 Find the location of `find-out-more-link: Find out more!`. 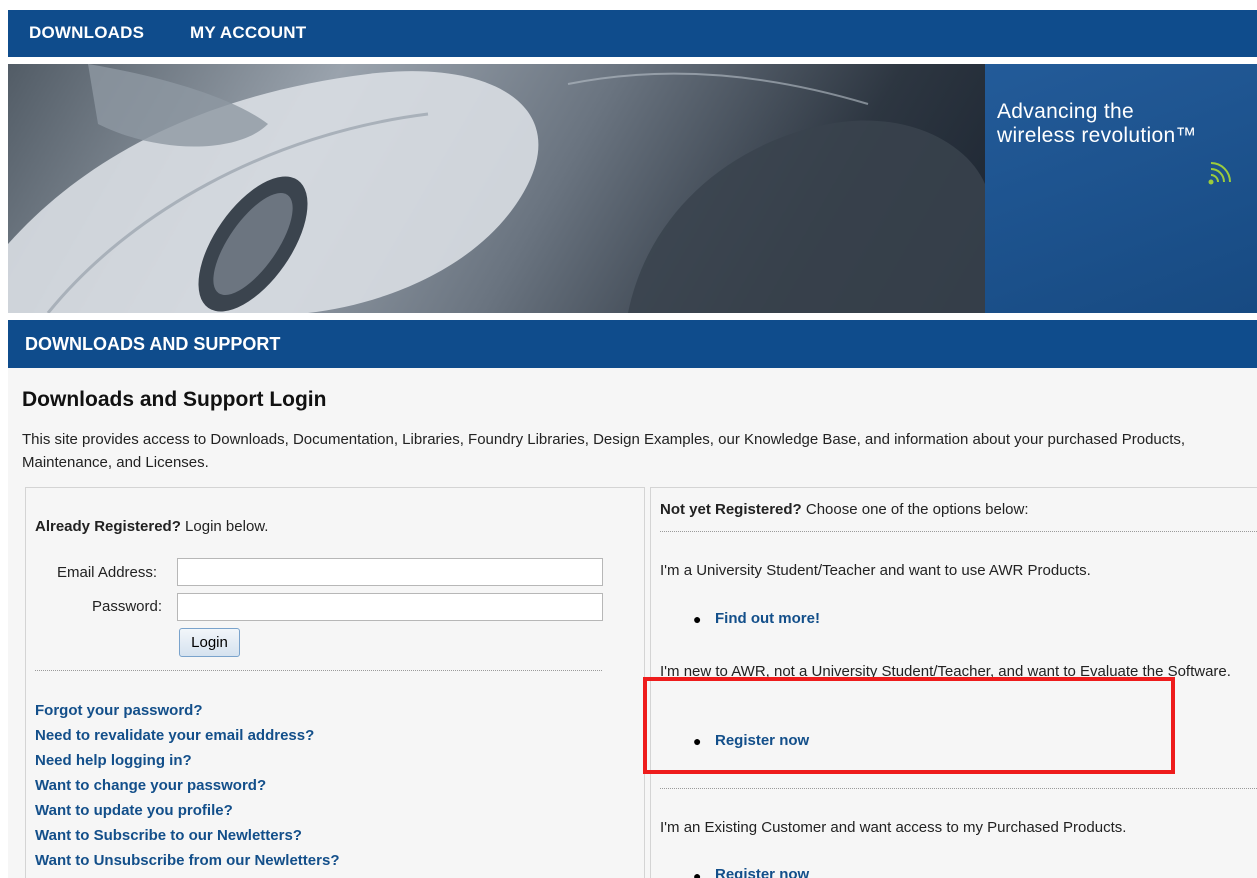

find-out-more-link: Find out more! is located at coordinates (767, 618).